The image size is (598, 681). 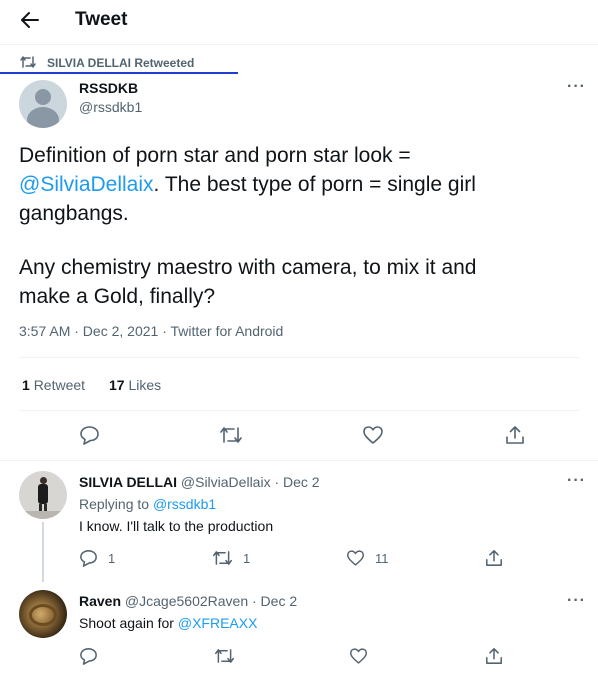 What do you see at coordinates (218, 623) in the screenshot?
I see `mention-link: @XFREAXX` at bounding box center [218, 623].